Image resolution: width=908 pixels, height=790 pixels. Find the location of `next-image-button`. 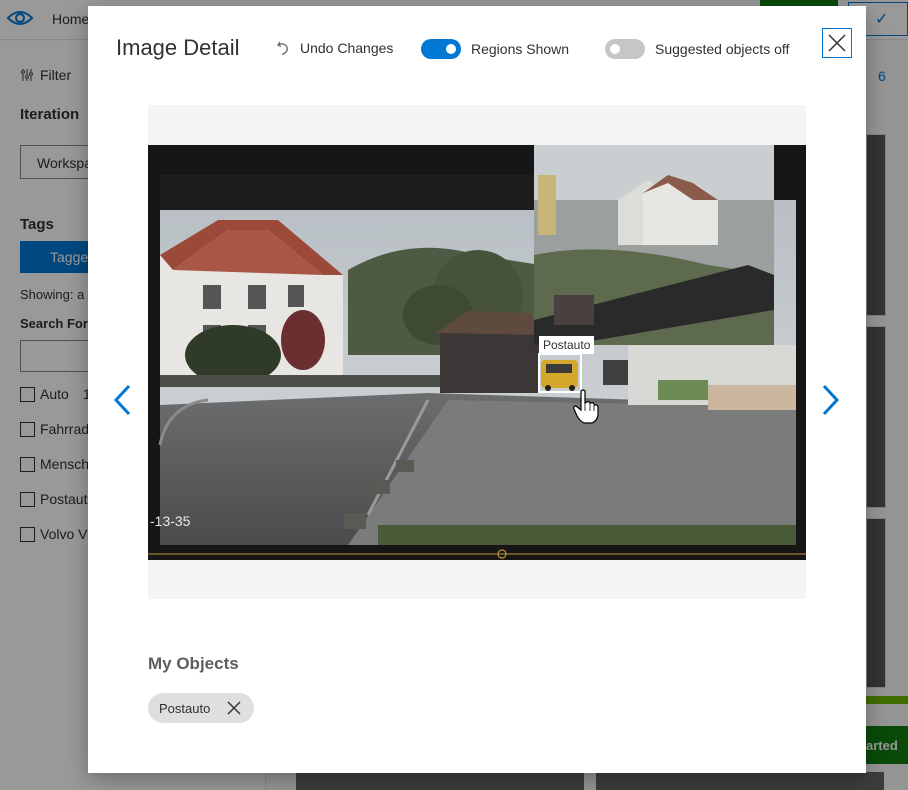

next-image-button is located at coordinates (830, 400).